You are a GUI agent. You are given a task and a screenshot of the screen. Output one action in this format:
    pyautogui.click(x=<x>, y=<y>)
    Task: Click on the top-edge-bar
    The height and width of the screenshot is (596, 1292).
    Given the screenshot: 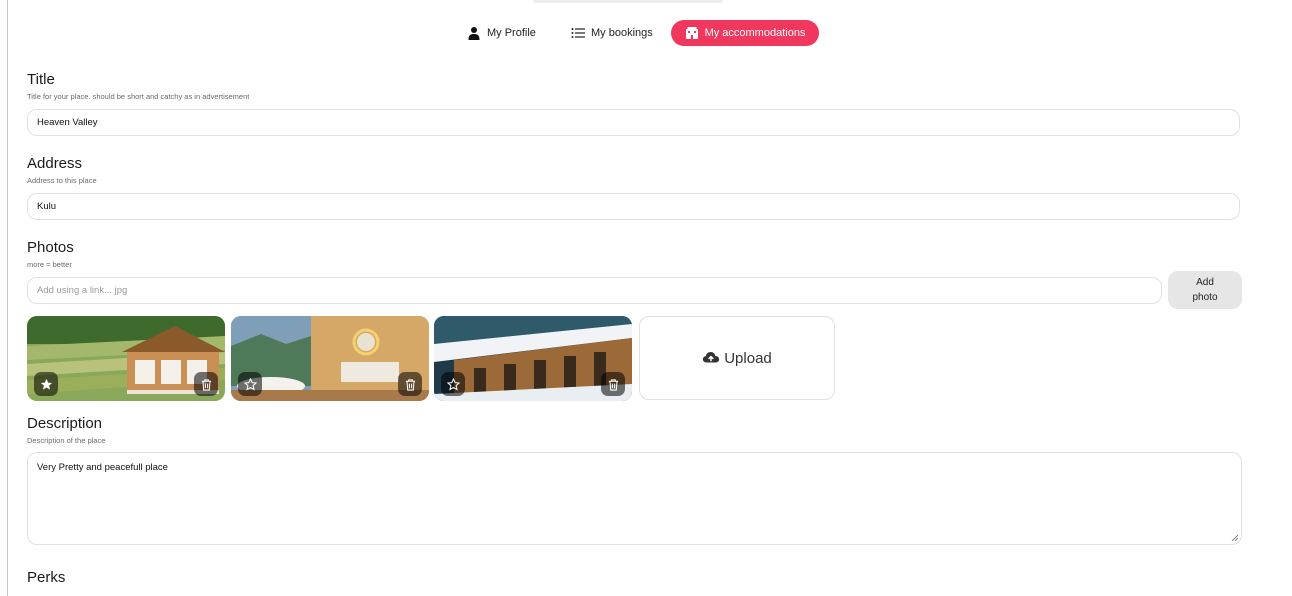 What is the action you would take?
    pyautogui.click(x=628, y=1)
    